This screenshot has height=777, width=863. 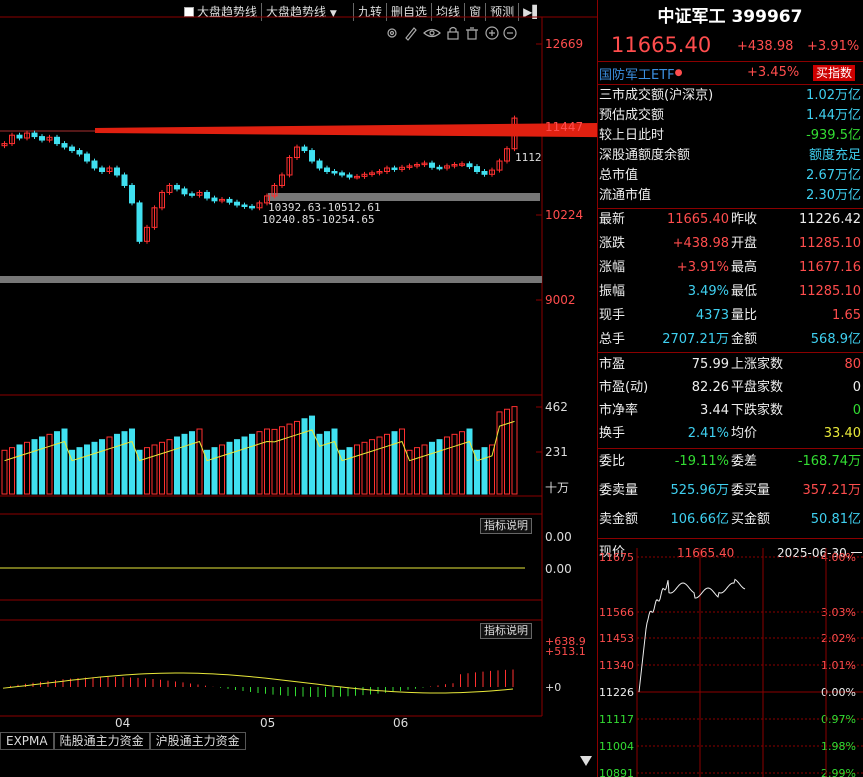 What do you see at coordinates (695, 339) in the screenshot?
I see `stat-value: 2707.21万` at bounding box center [695, 339].